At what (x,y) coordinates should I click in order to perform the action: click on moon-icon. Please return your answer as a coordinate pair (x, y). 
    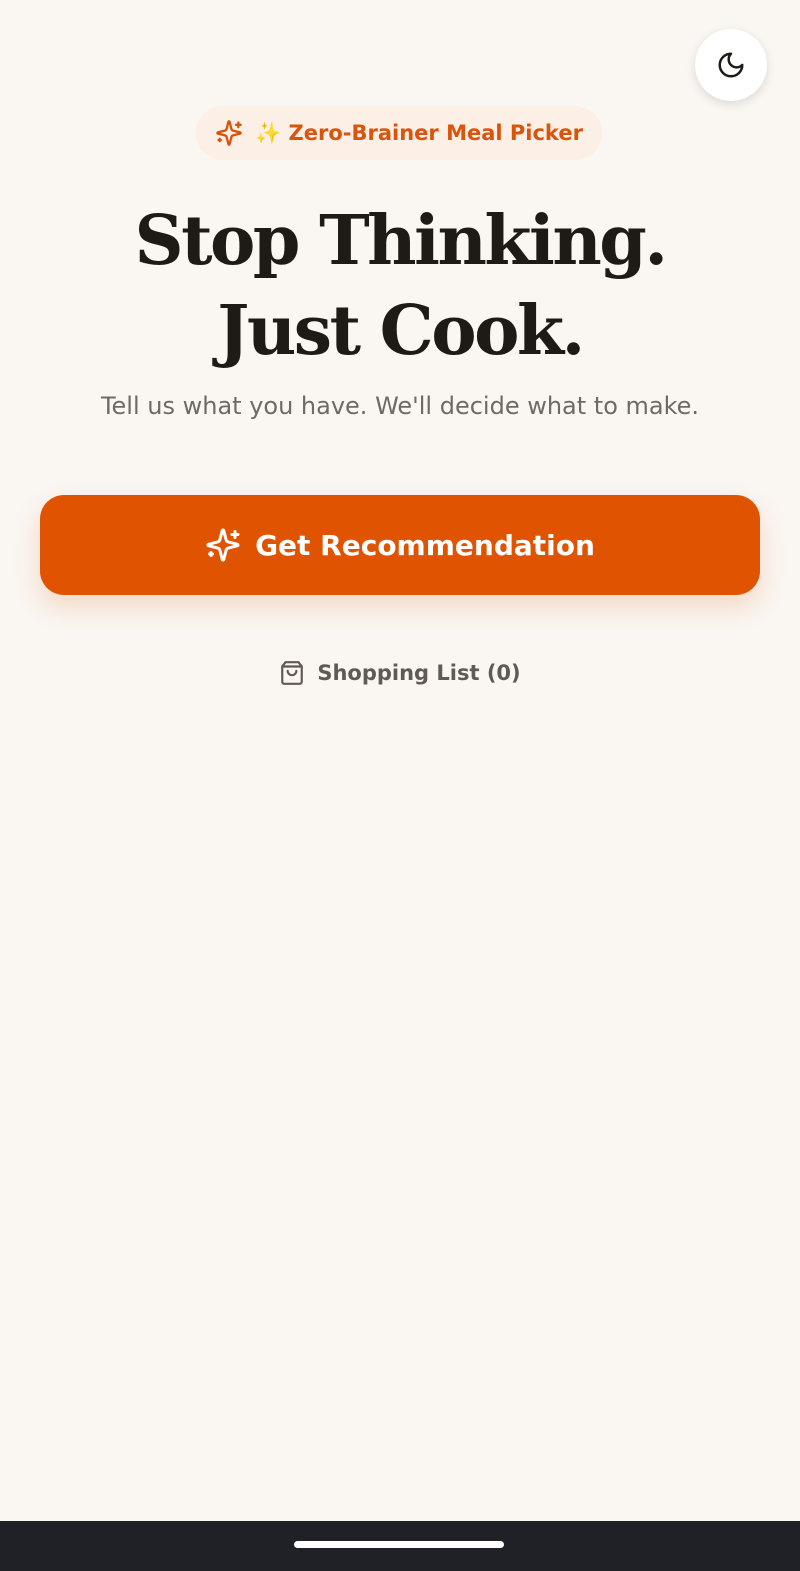
    Looking at the image, I should click on (731, 65).